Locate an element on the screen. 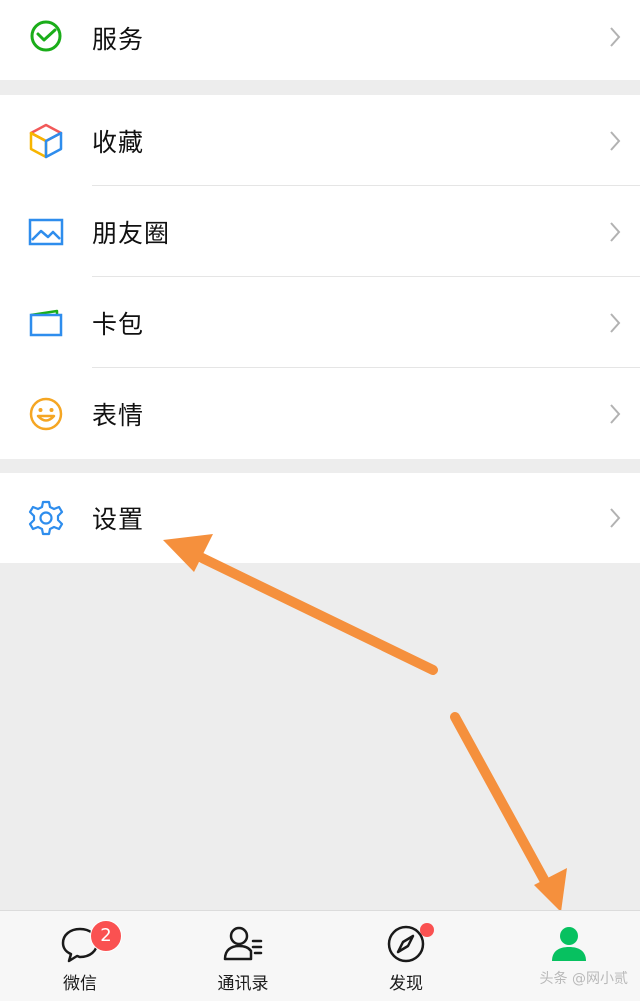 This screenshot has width=640, height=1001. menu-item-favorites: 收藏 is located at coordinates (320, 140).